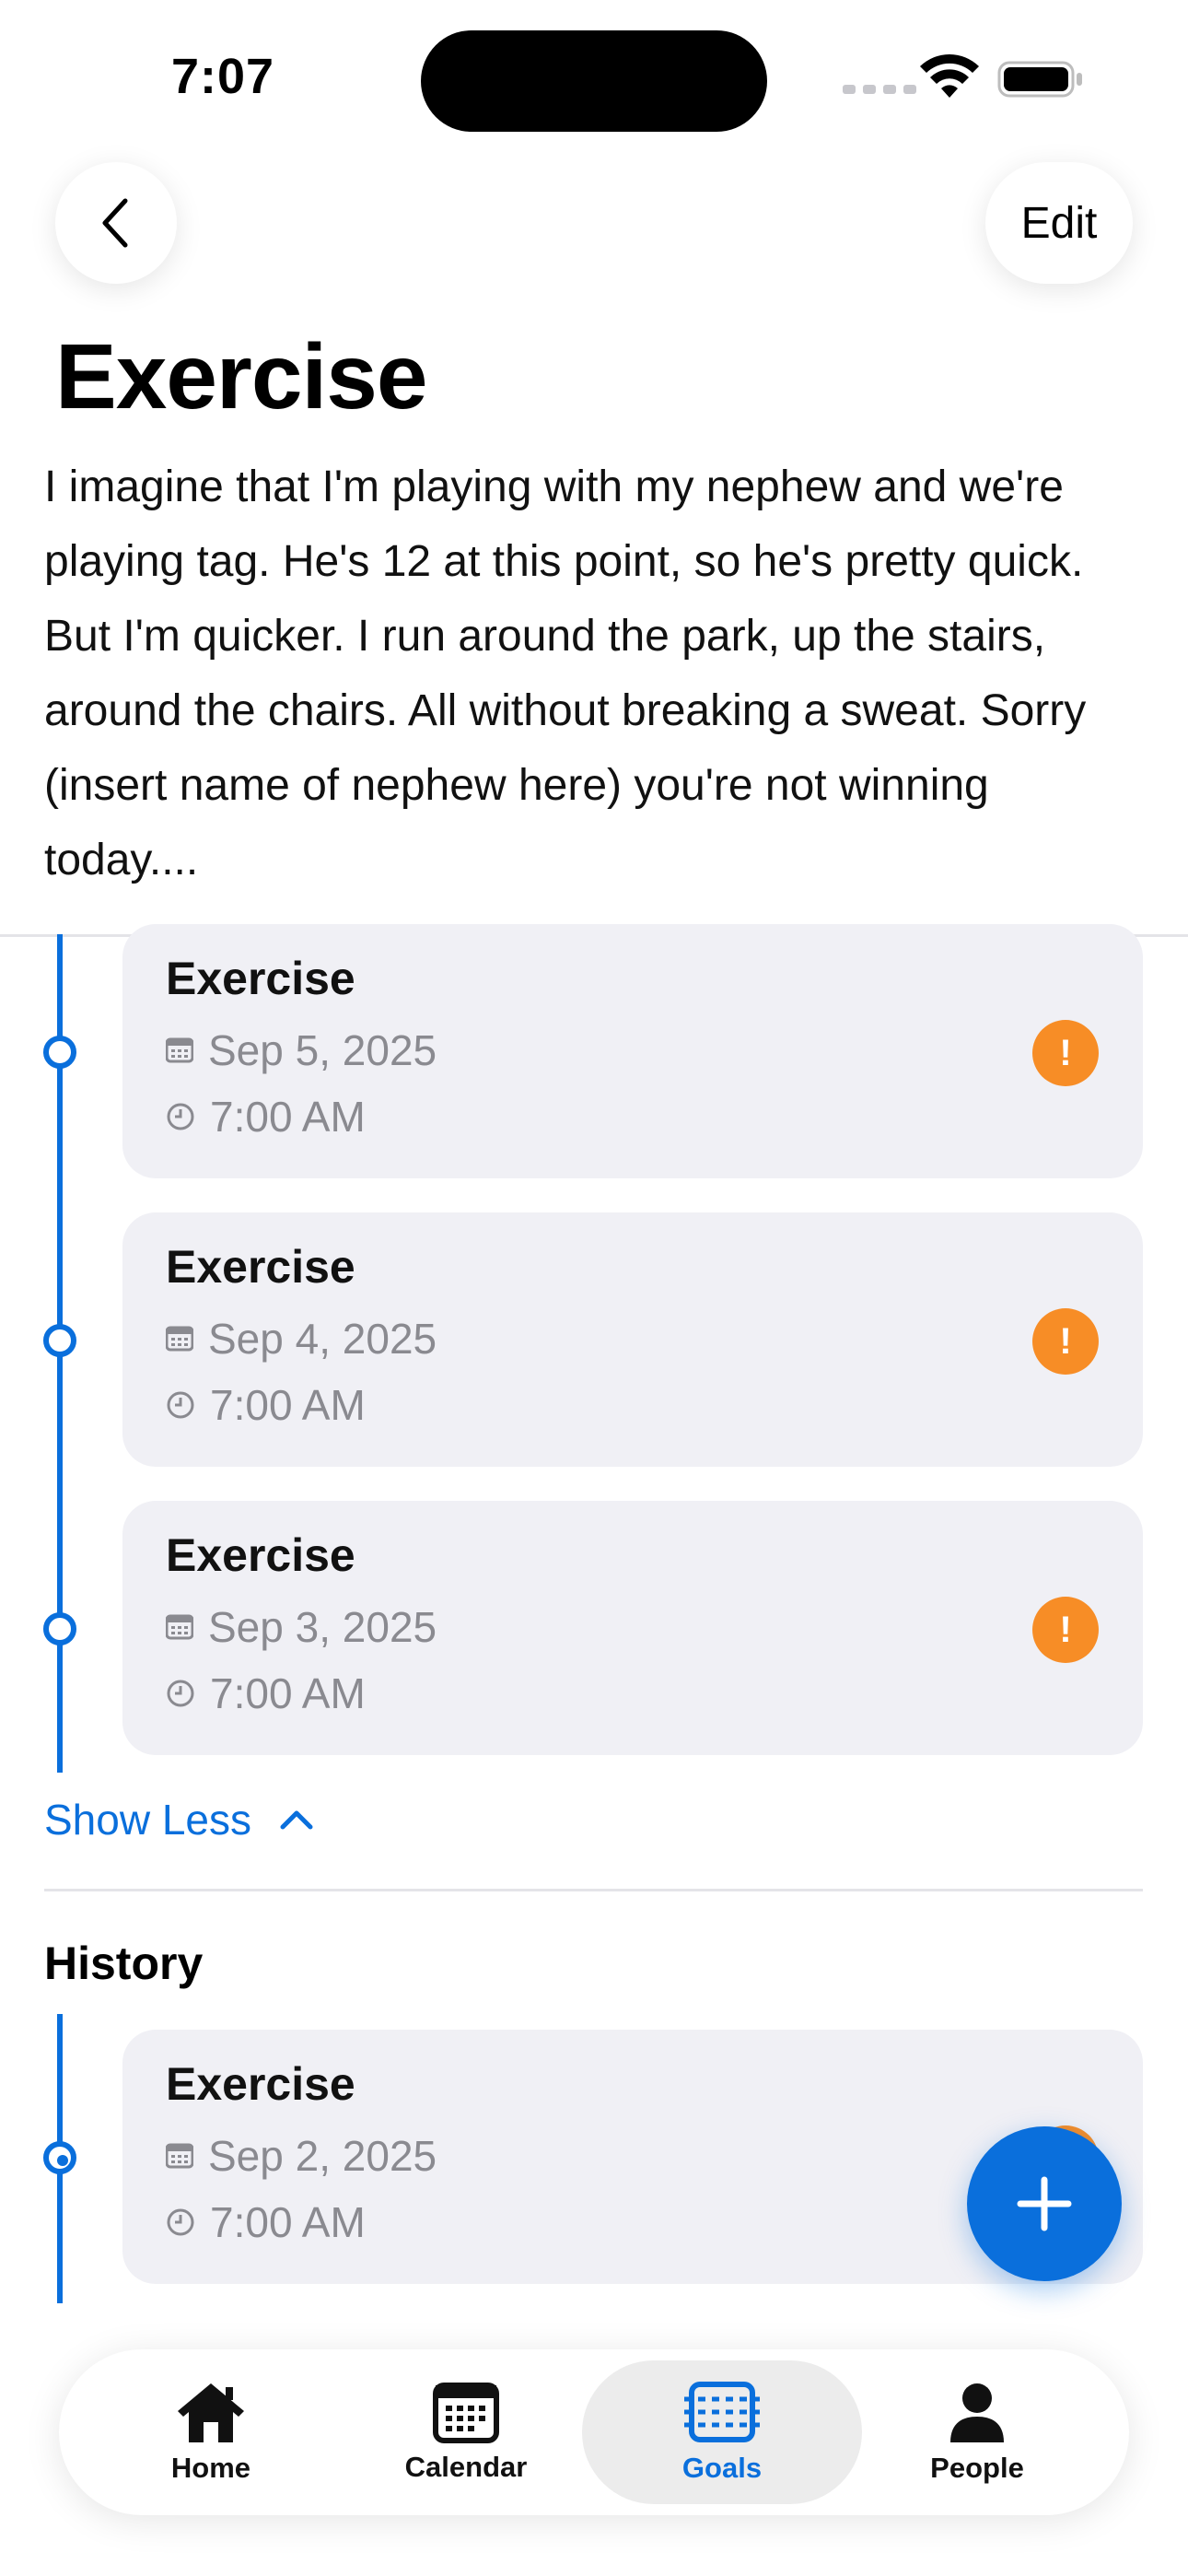  What do you see at coordinates (148, 1820) in the screenshot?
I see `show-less-label: Show Less` at bounding box center [148, 1820].